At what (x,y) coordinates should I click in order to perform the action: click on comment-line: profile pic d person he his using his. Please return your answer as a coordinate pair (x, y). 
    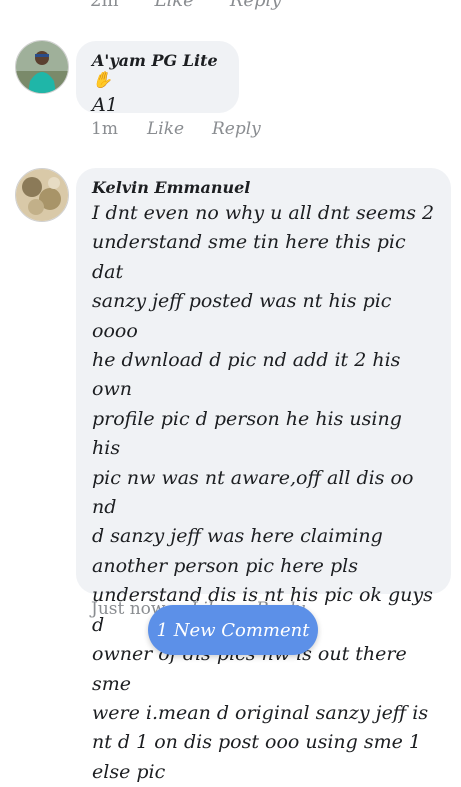
    Looking at the image, I should click on (247, 433).